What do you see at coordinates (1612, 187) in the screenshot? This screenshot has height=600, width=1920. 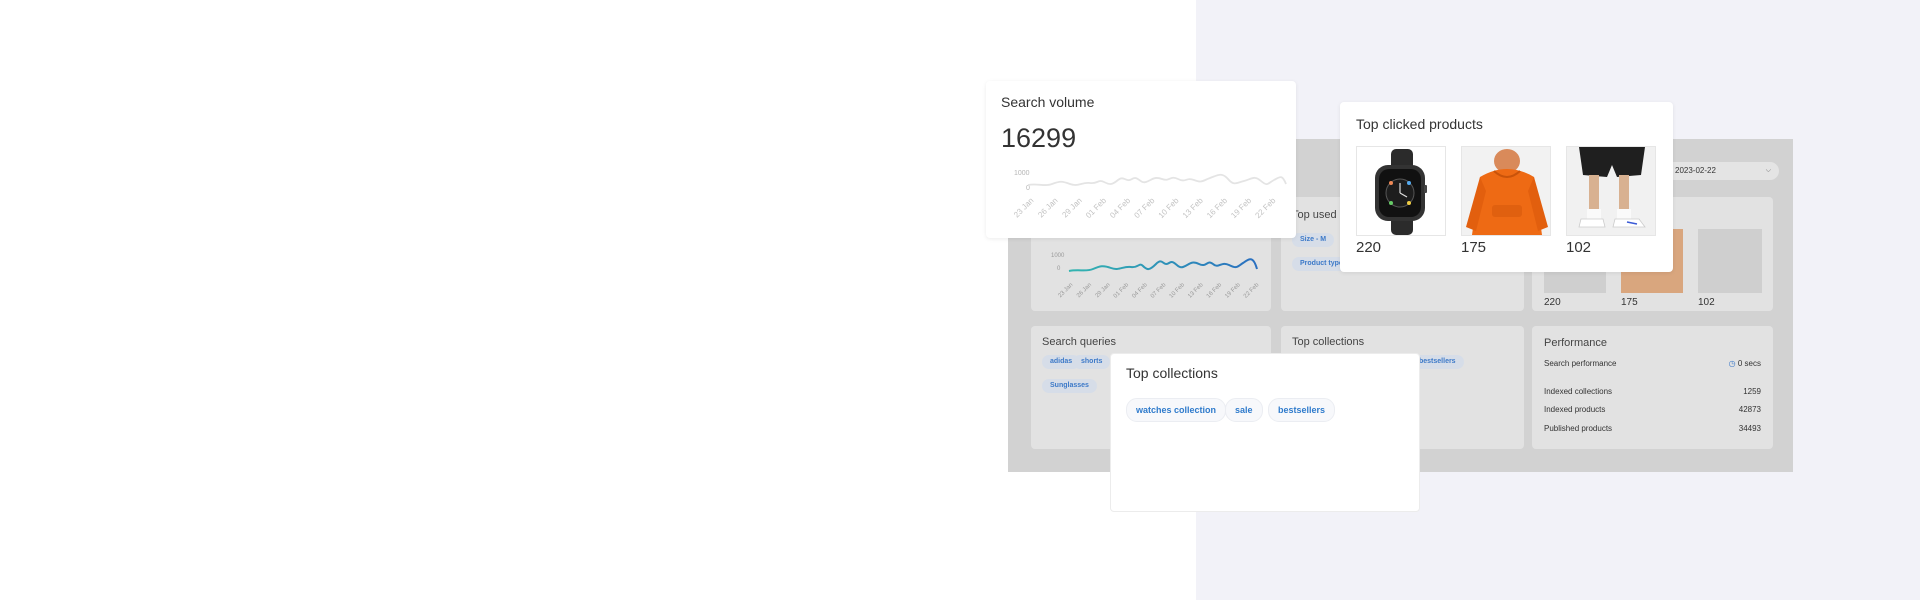 I see `shorts-icon` at bounding box center [1612, 187].